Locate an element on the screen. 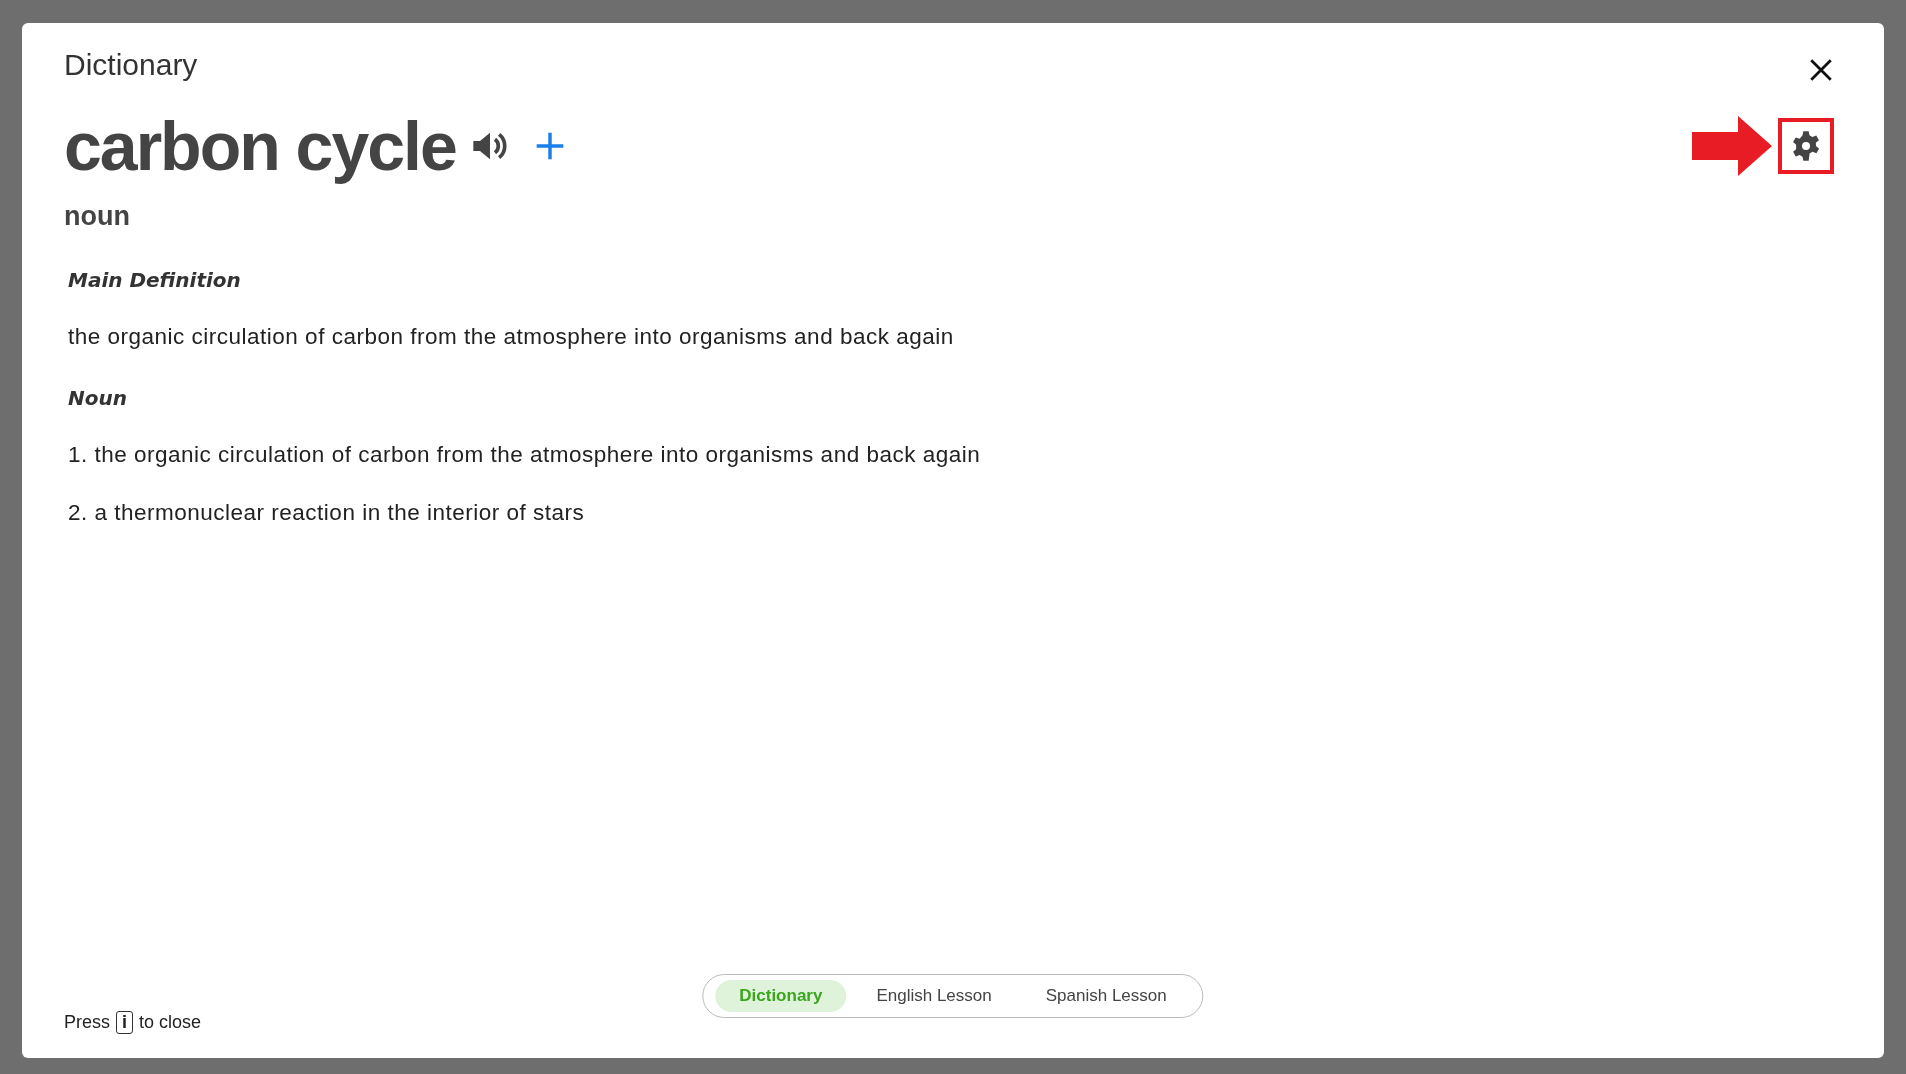  tab: Spanish Lesson is located at coordinates (1106, 996).